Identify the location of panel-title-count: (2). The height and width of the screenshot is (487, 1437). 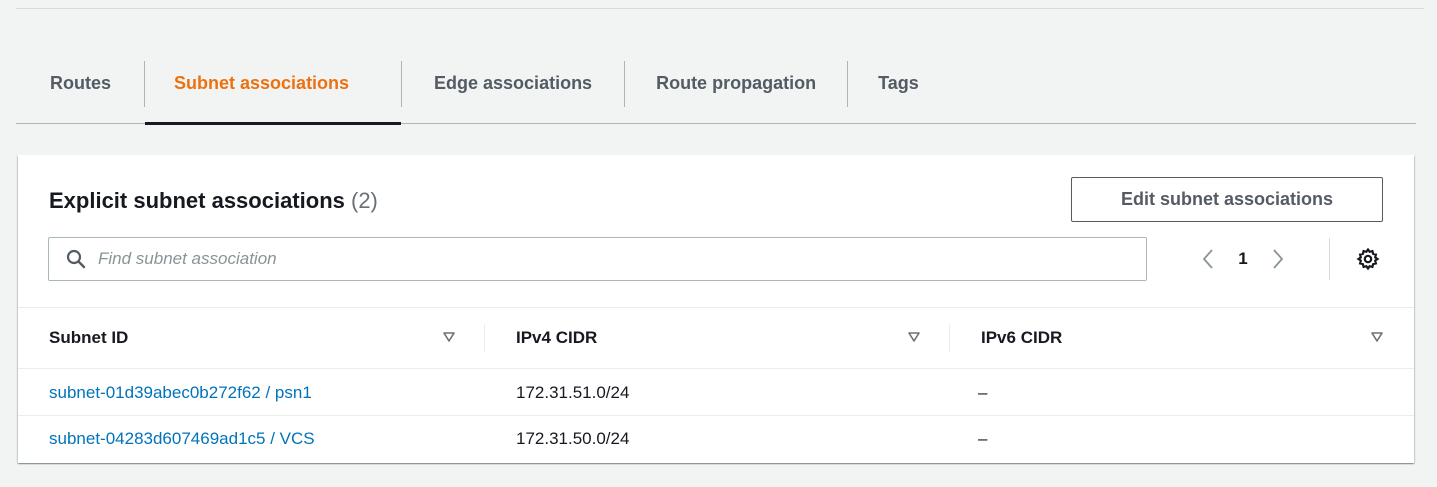
(364, 200).